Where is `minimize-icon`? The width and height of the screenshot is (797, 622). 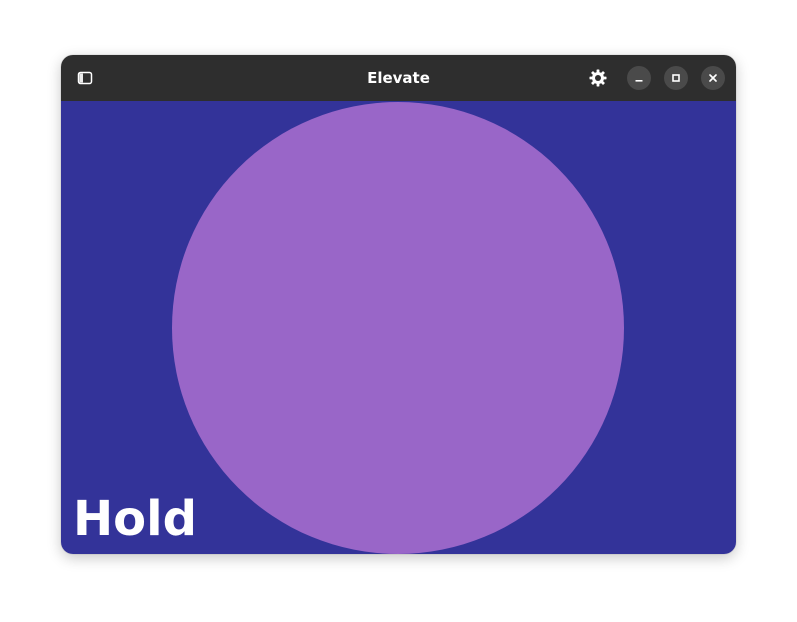 minimize-icon is located at coordinates (639, 81).